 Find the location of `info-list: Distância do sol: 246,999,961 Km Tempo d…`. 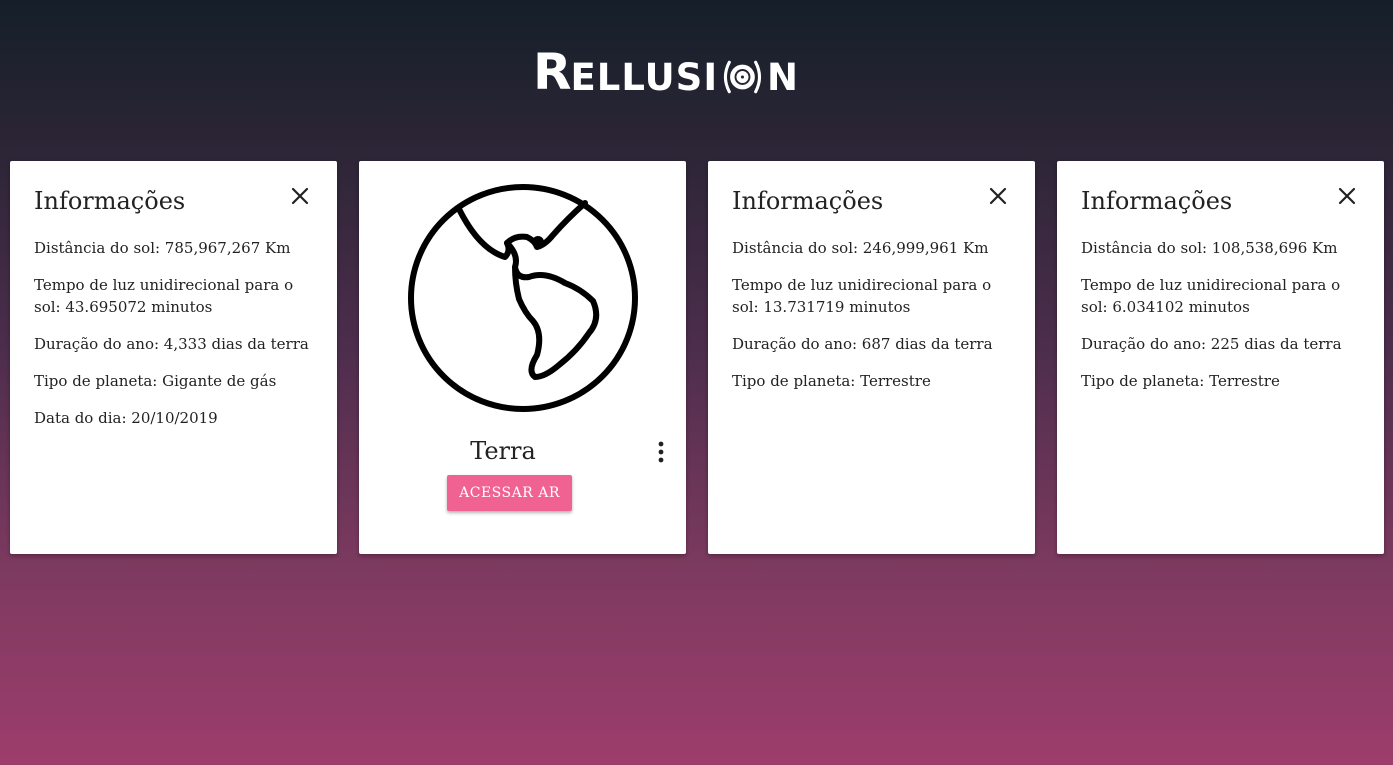

info-list: Distância do sol: 246,999,961 Km Tempo d… is located at coordinates (873, 322).